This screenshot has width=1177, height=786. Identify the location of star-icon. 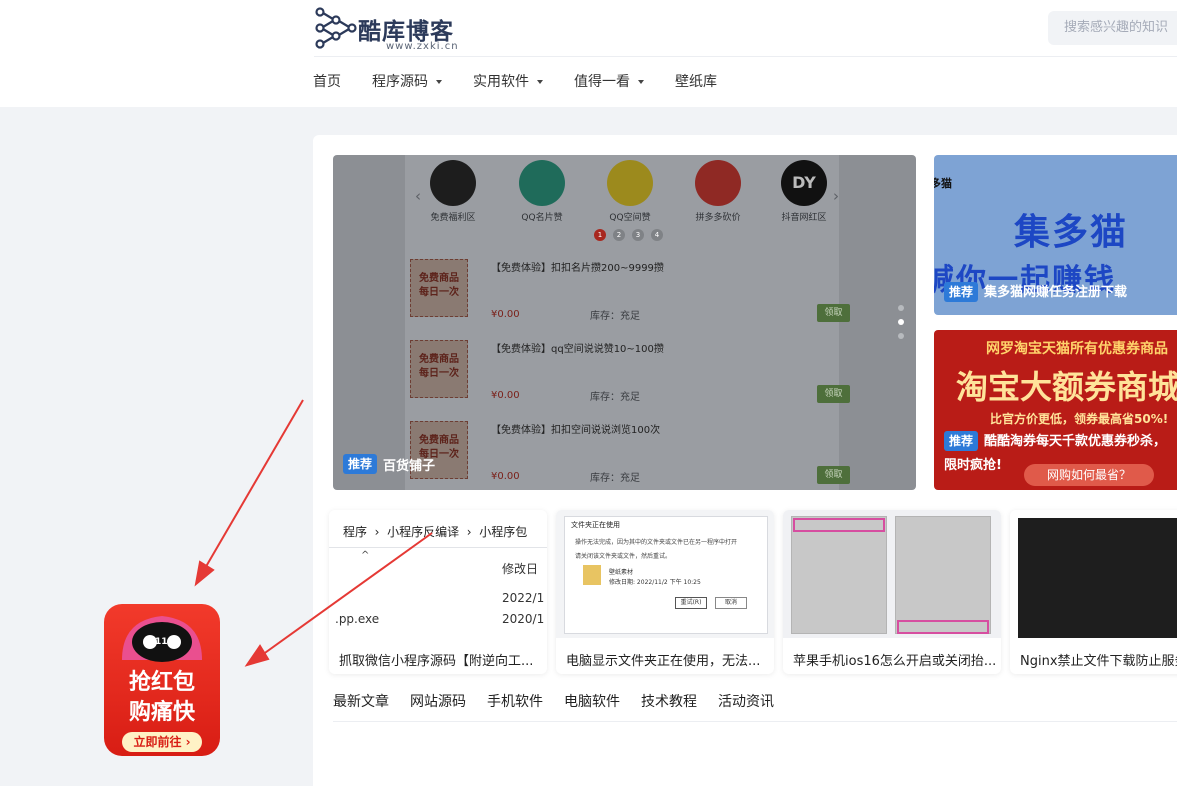
(630, 183).